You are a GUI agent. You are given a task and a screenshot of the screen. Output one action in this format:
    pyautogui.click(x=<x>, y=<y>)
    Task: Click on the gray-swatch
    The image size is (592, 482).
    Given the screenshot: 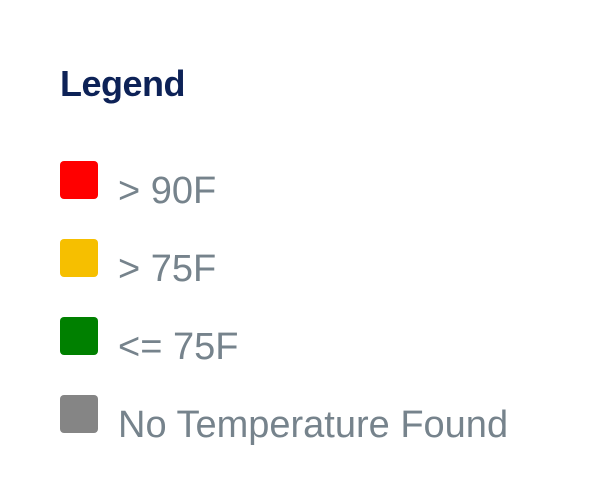 What is the action you would take?
    pyautogui.click(x=79, y=414)
    